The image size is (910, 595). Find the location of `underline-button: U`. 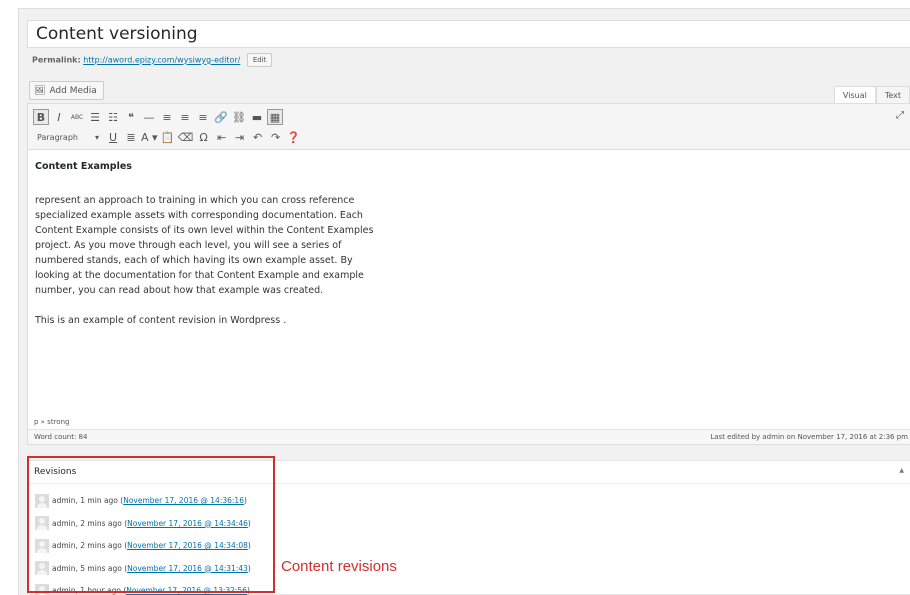

underline-button: U is located at coordinates (113, 137).